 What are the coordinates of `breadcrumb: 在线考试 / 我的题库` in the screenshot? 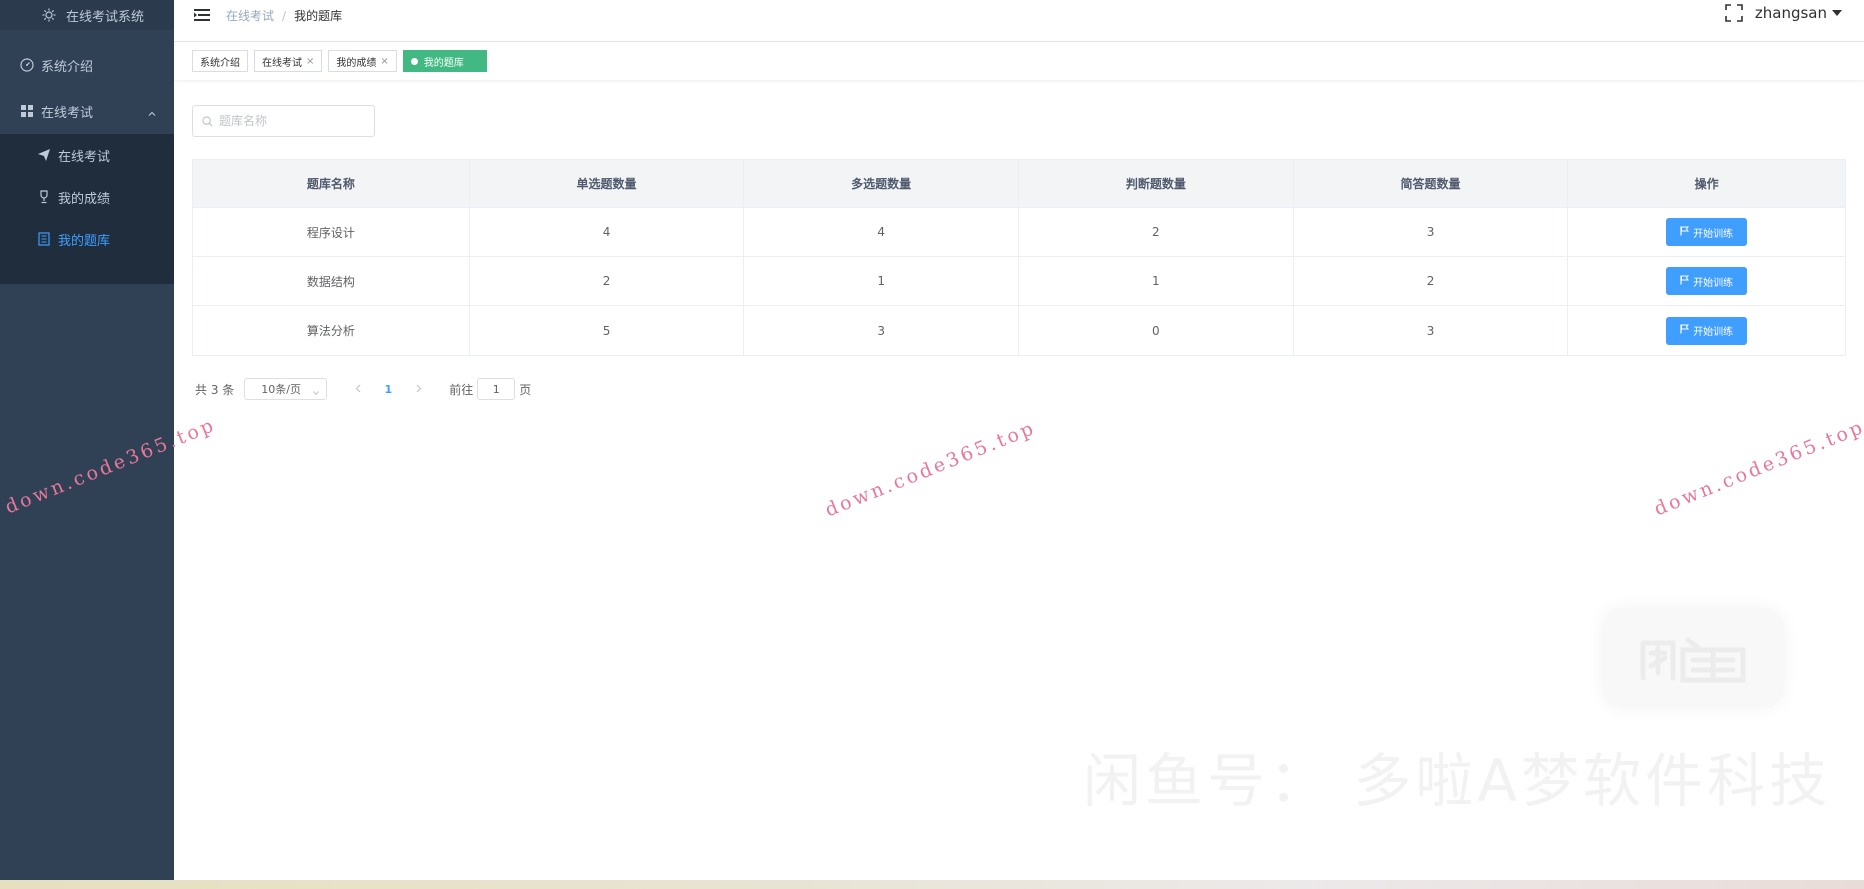 It's located at (284, 15).